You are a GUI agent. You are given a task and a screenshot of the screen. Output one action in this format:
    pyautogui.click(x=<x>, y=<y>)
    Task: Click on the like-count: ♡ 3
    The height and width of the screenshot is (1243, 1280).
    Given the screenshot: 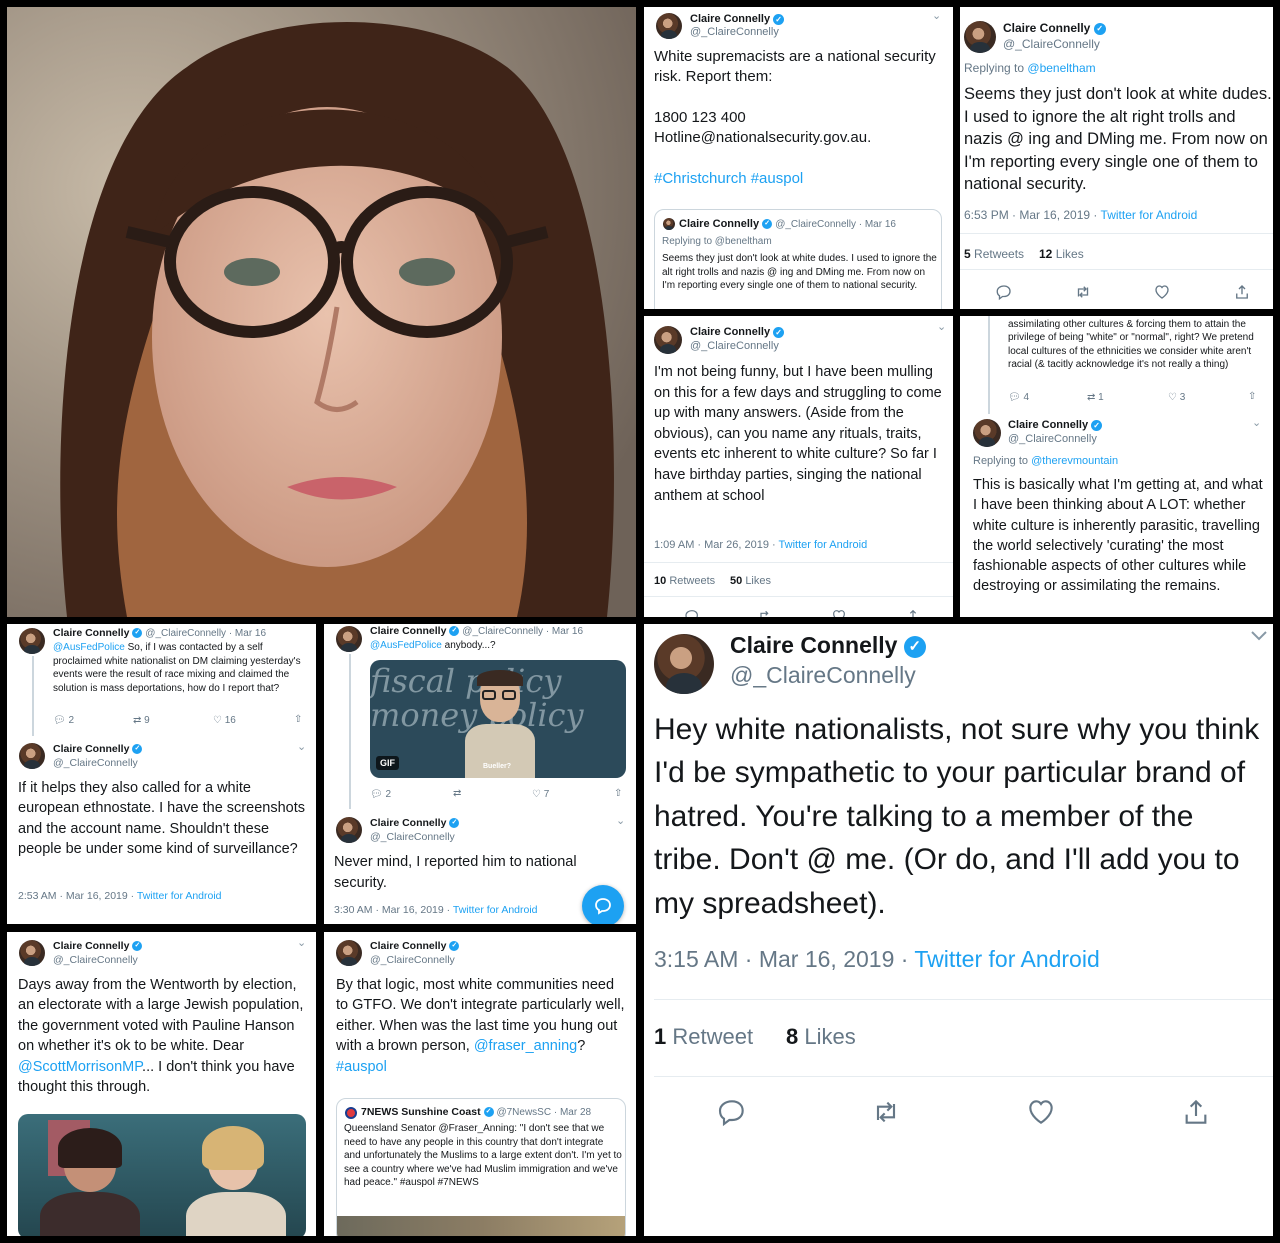 What is the action you would take?
    pyautogui.click(x=1176, y=397)
    